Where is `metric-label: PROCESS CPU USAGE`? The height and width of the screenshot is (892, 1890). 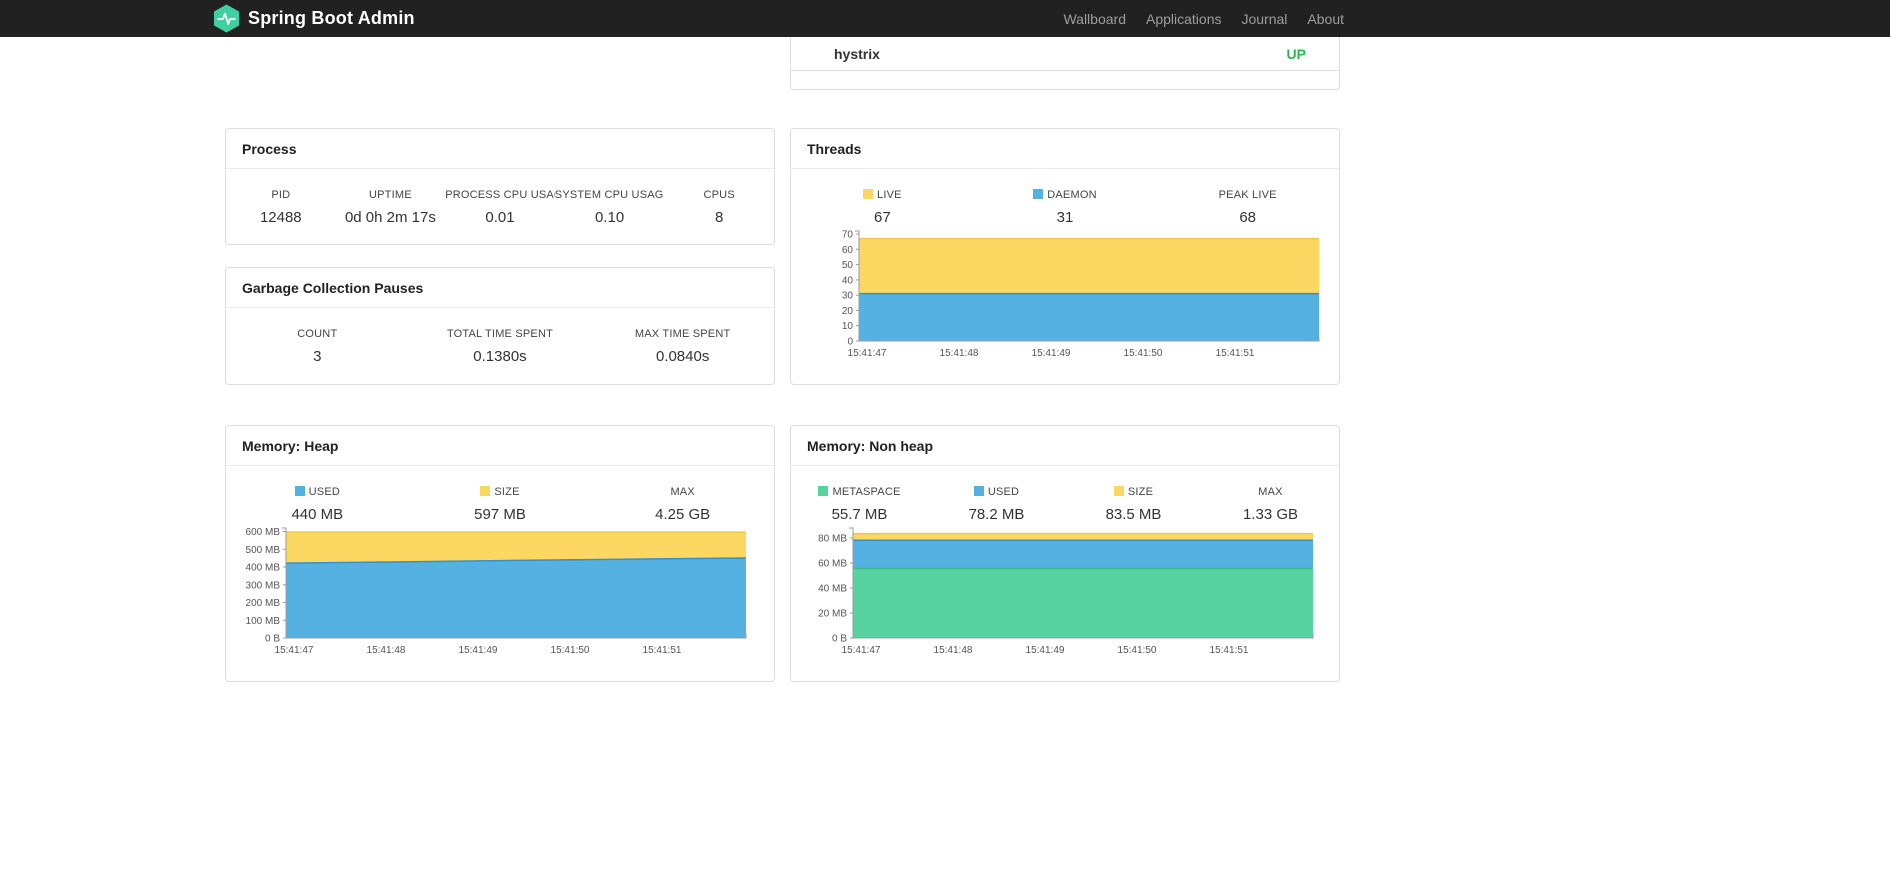 metric-label: PROCESS CPU USAGE is located at coordinates (500, 195).